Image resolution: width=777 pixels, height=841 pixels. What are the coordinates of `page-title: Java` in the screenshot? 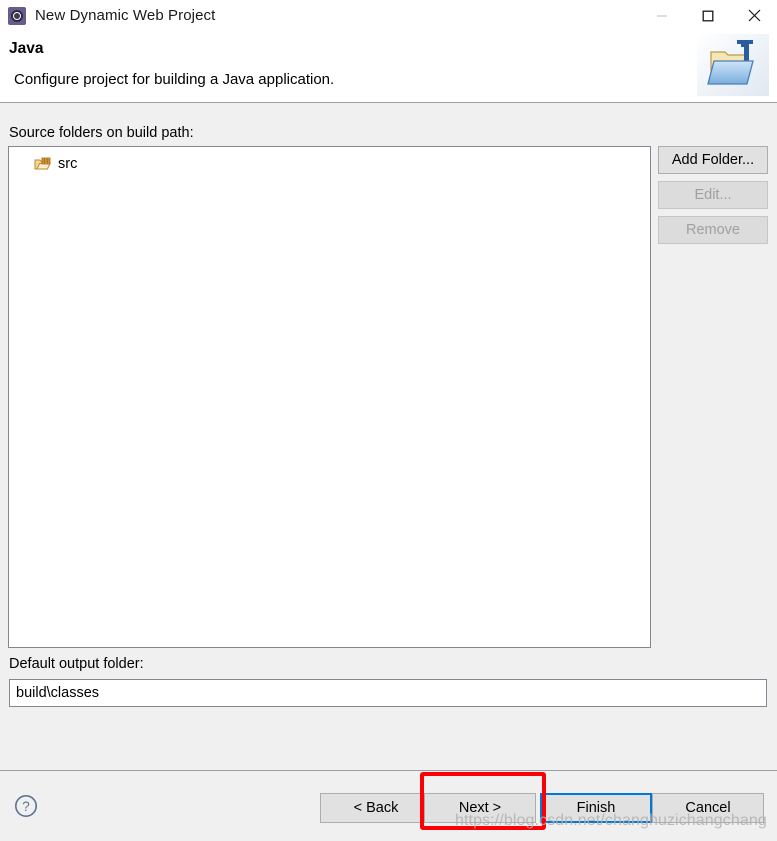 It's located at (26, 48).